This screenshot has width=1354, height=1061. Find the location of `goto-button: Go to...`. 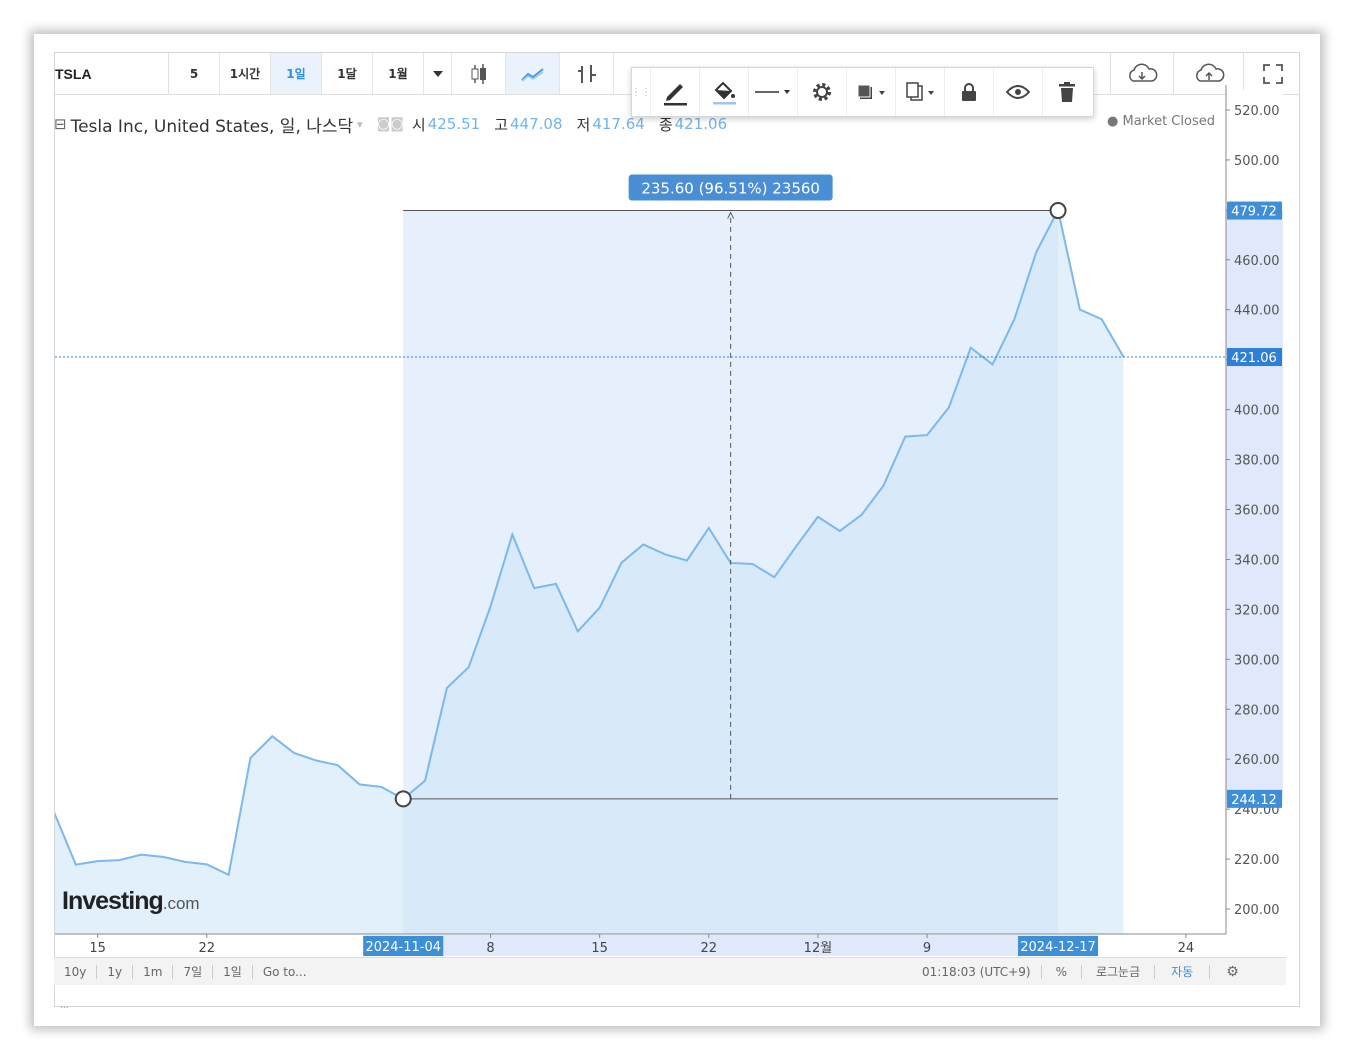

goto-button: Go to... is located at coordinates (285, 972).